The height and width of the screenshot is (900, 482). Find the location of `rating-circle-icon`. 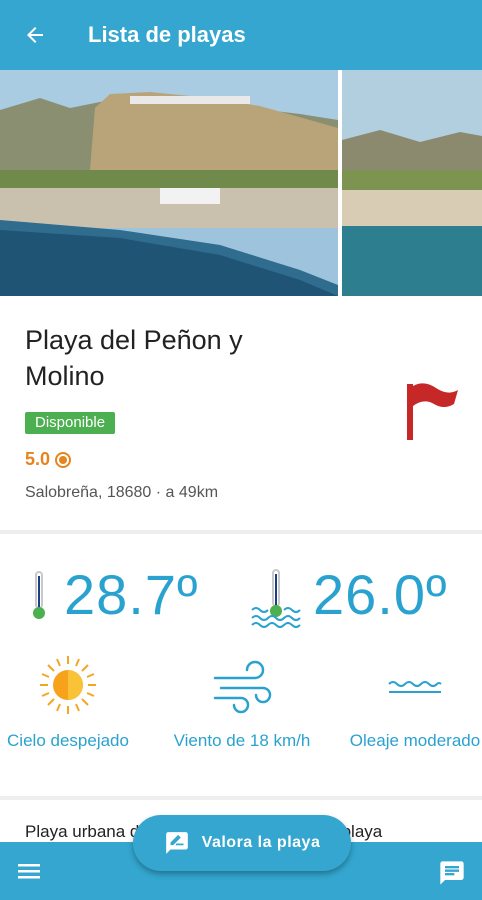

rating-circle-icon is located at coordinates (63, 459).